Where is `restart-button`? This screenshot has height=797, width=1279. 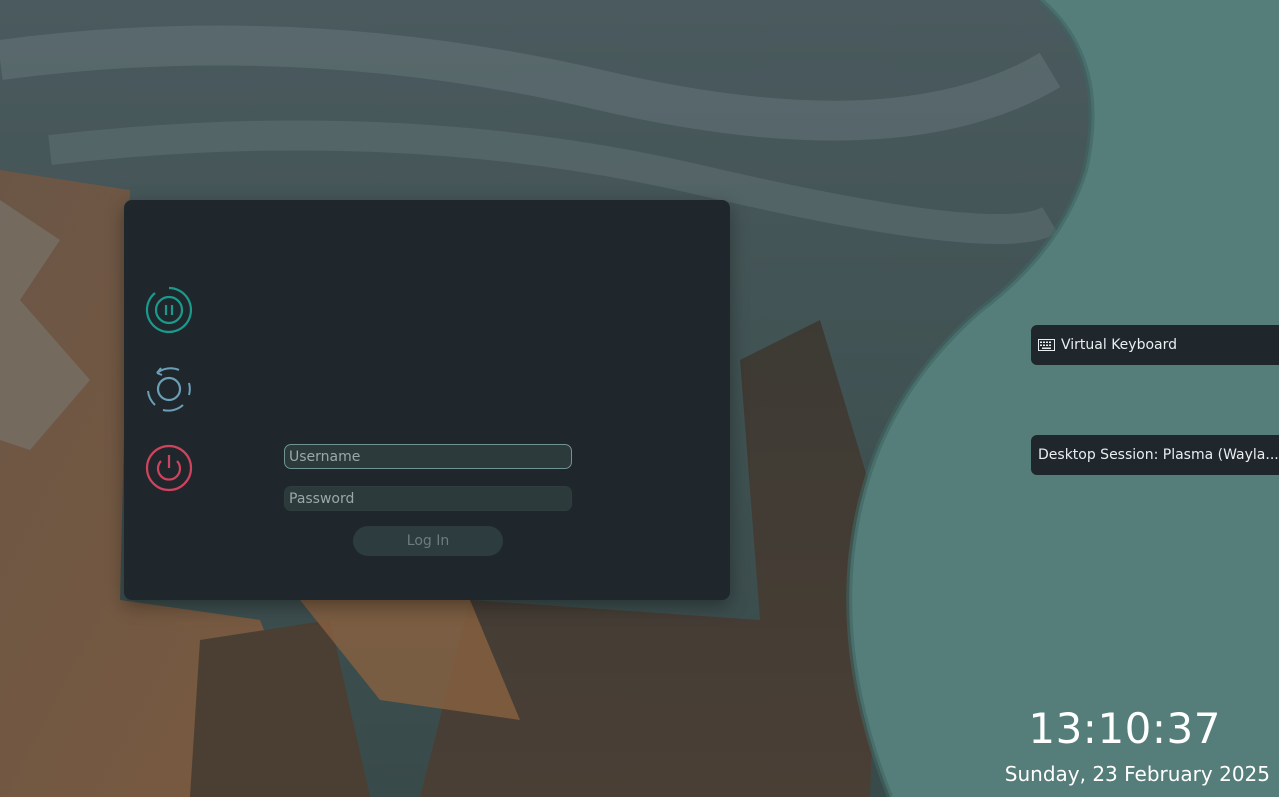 restart-button is located at coordinates (169, 389).